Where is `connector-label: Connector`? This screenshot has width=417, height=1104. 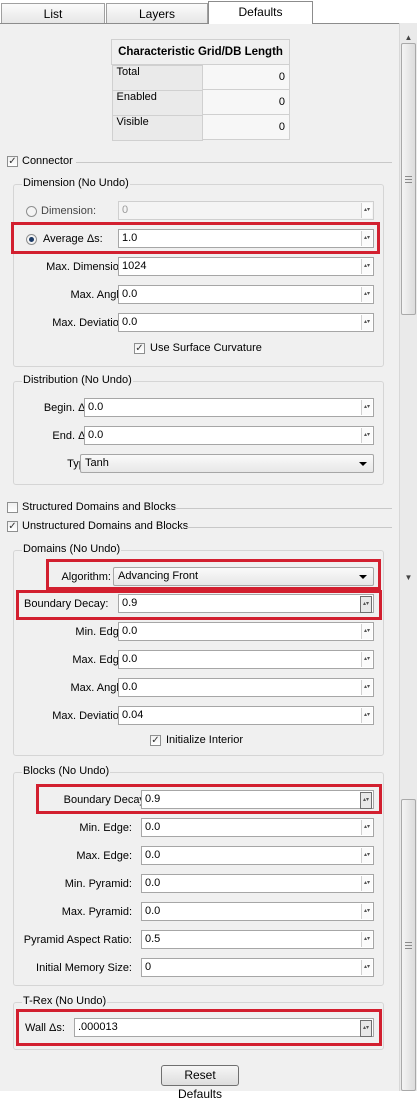
connector-label: Connector is located at coordinates (47, 161).